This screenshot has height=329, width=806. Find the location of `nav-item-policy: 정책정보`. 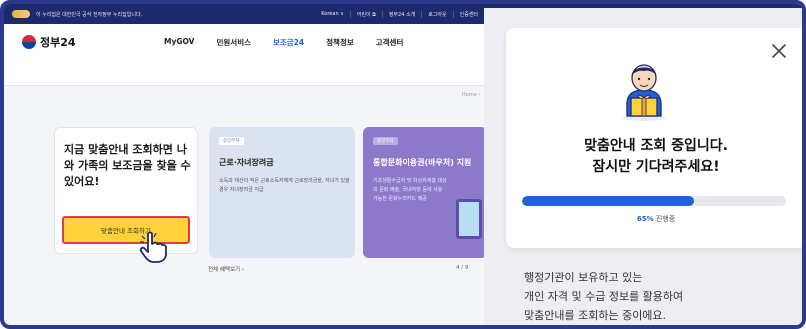

nav-item-policy: 정책정보 is located at coordinates (340, 42).